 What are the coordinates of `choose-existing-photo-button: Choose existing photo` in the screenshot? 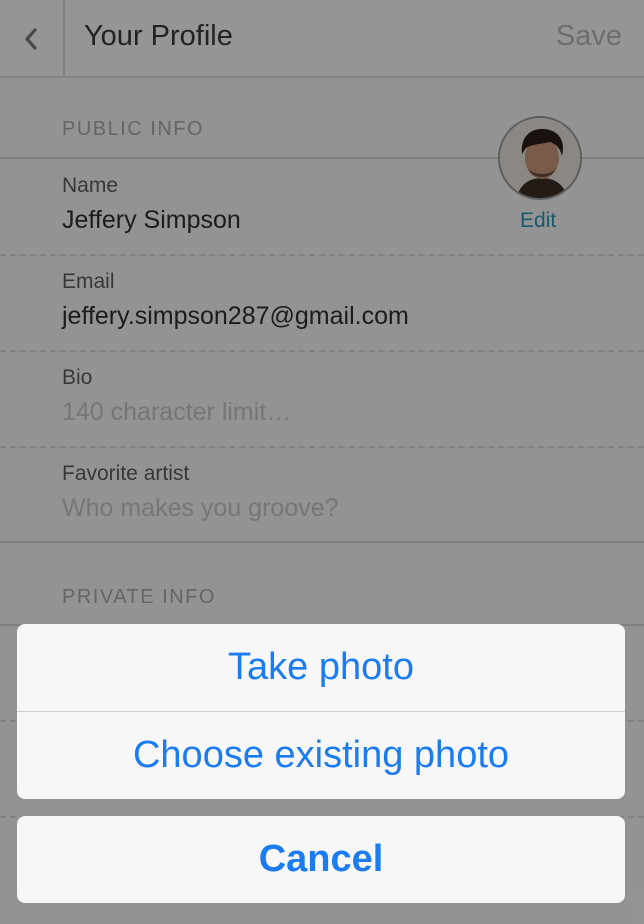 It's located at (321, 755).